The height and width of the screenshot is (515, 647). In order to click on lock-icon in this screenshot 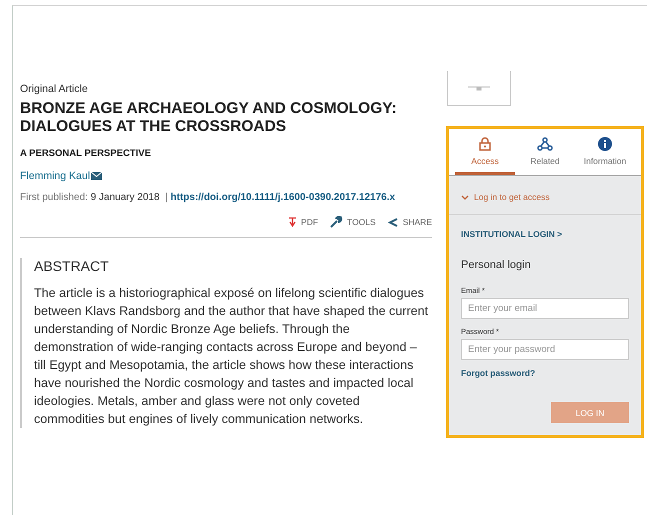, I will do `click(485, 144)`.